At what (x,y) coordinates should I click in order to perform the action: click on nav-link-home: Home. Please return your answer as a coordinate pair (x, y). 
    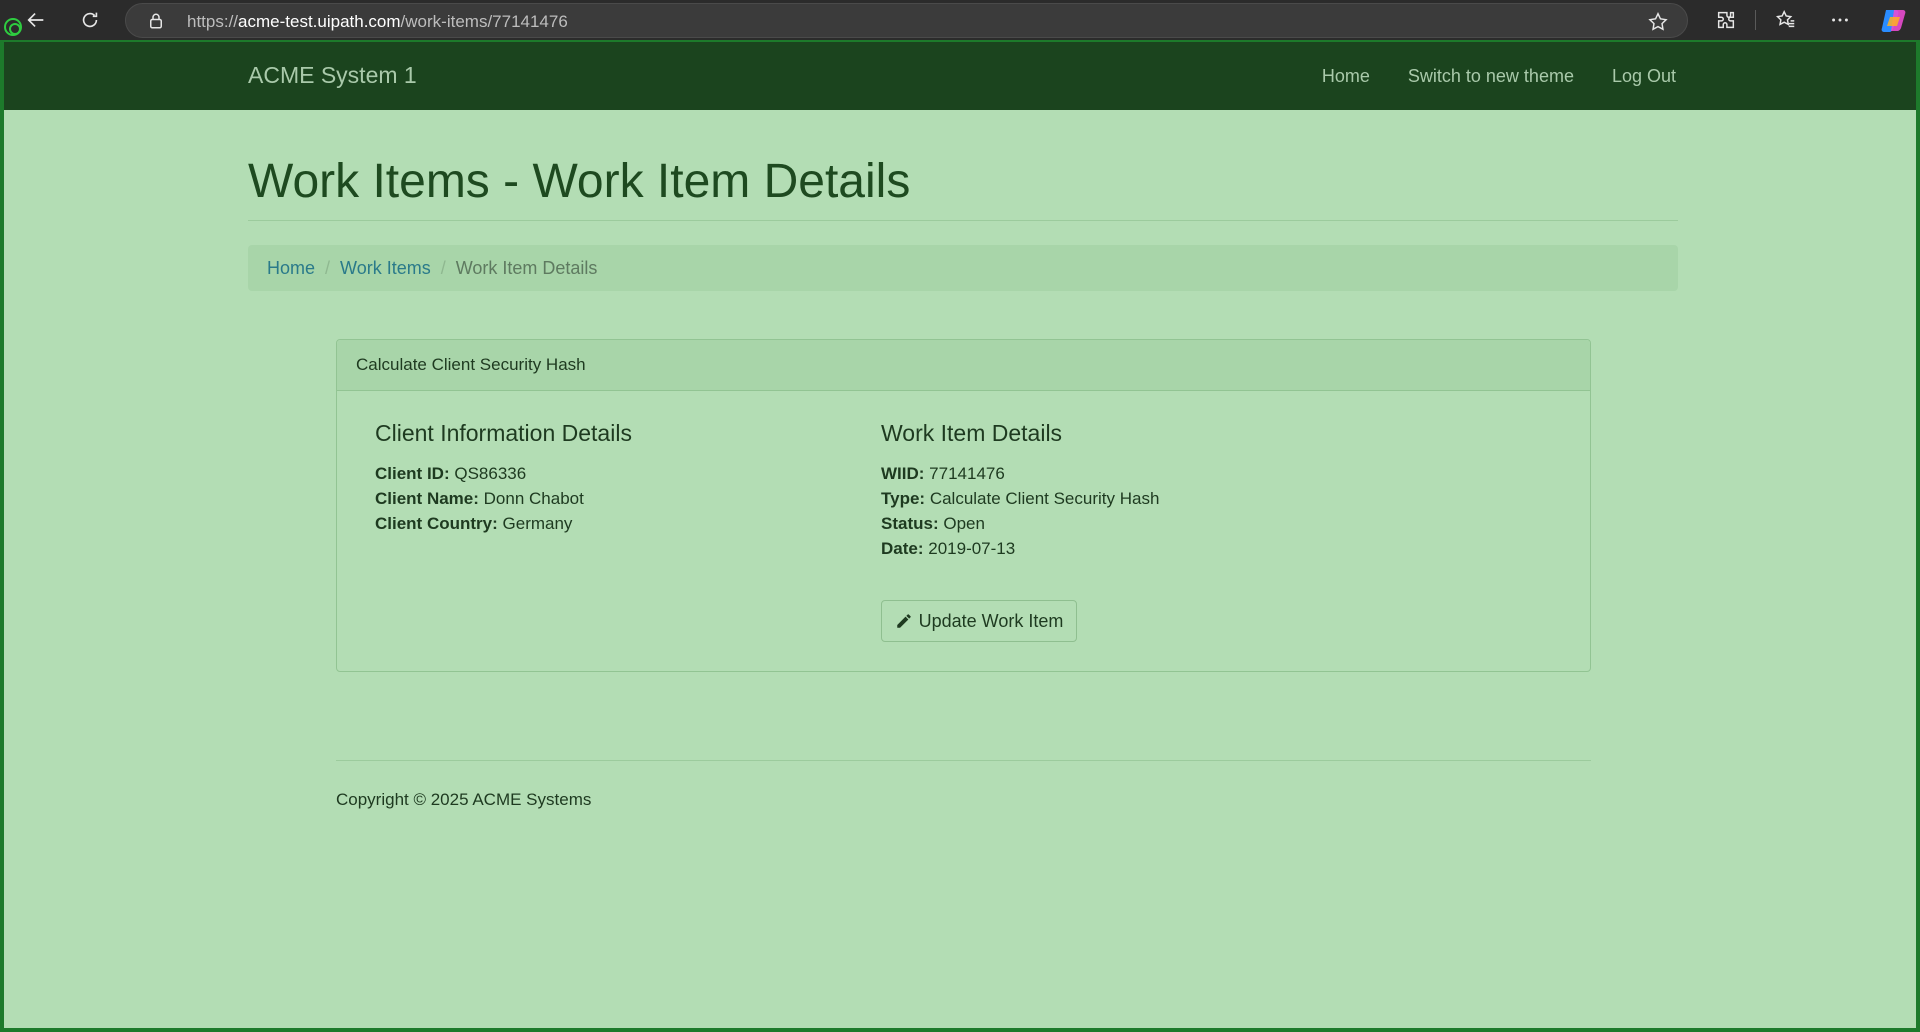
    Looking at the image, I should click on (1346, 76).